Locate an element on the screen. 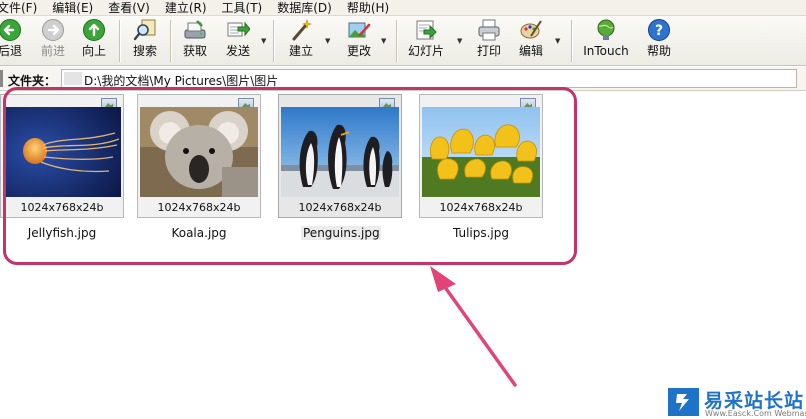 The height and width of the screenshot is (419, 806). acquire-button: 获取 is located at coordinates (195, 41).